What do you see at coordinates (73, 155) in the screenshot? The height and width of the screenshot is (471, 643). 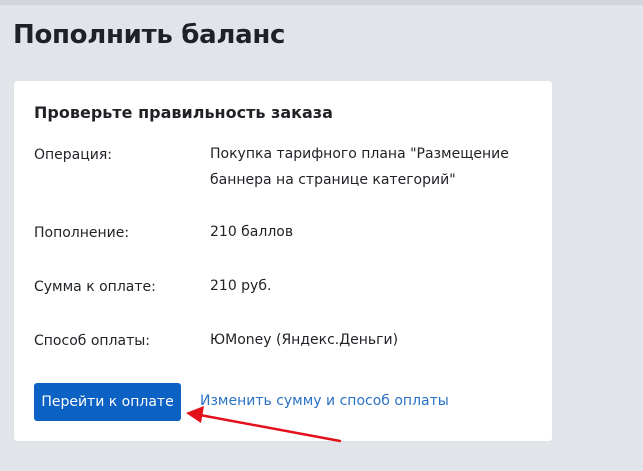 I see `operation-label: Операция:` at bounding box center [73, 155].